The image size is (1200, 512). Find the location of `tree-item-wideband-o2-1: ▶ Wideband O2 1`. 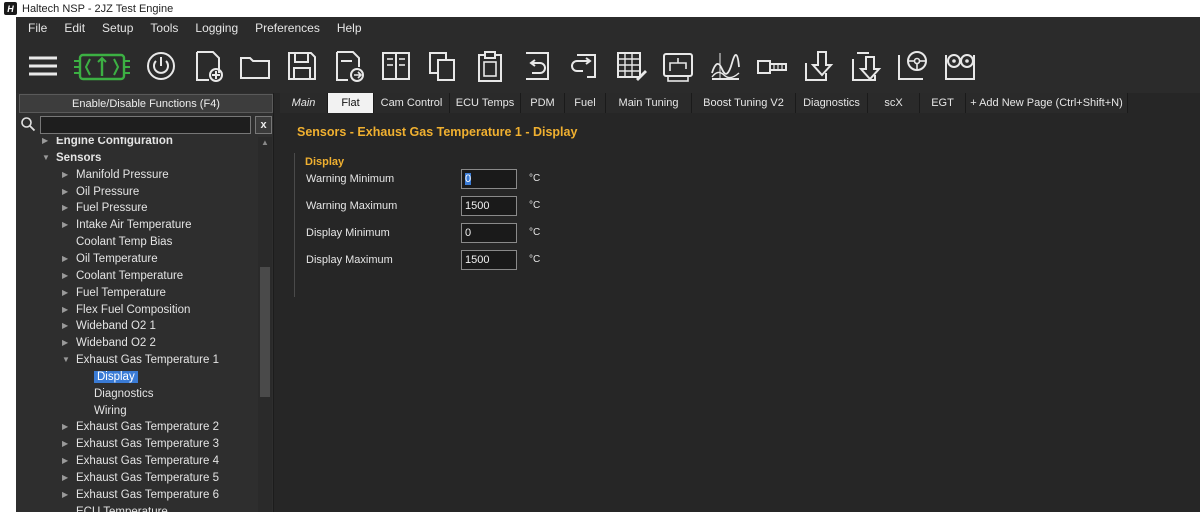

tree-item-wideband-o2-1: ▶ Wideband O2 1 is located at coordinates (109, 326).